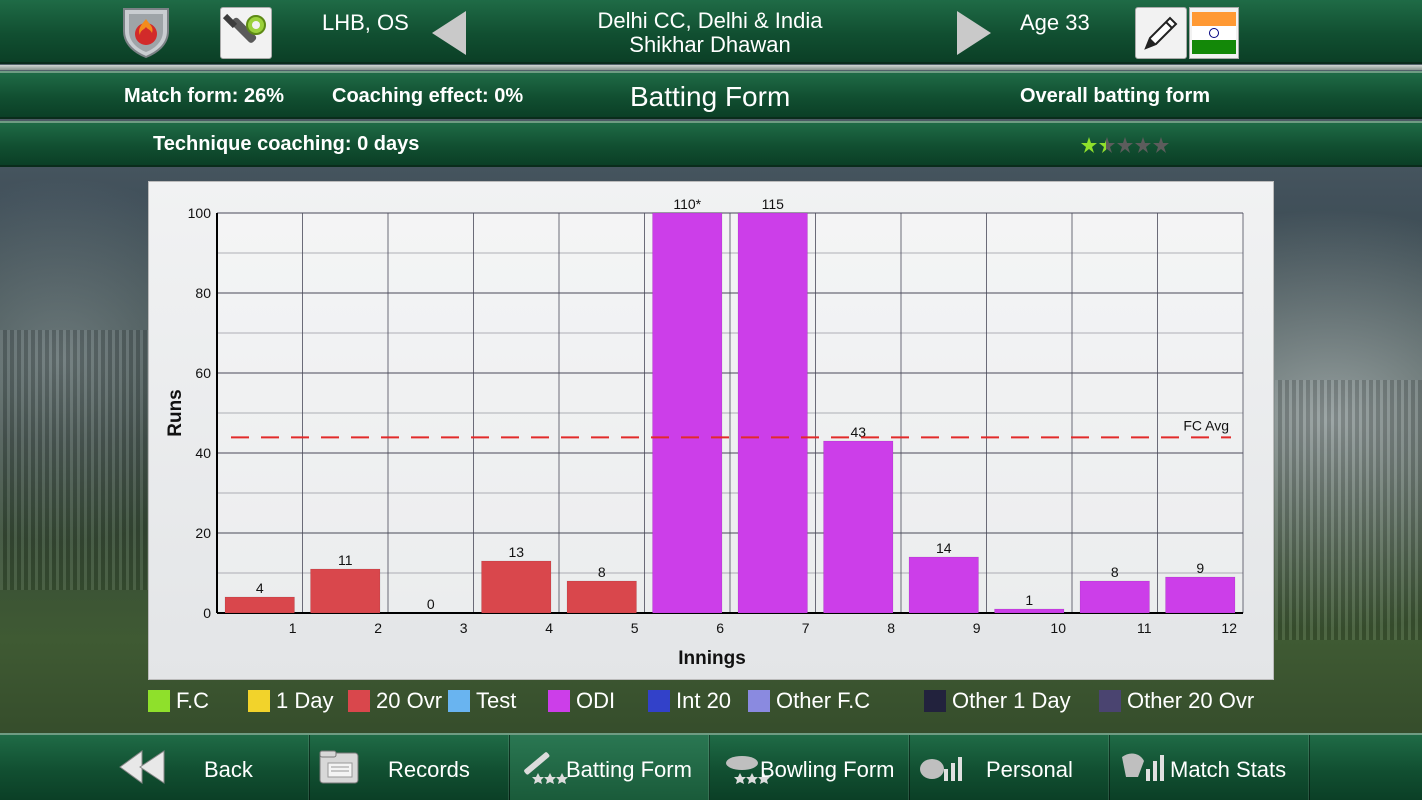 The image size is (1422, 800). I want to click on overall-form-rating, so click(1125, 145).